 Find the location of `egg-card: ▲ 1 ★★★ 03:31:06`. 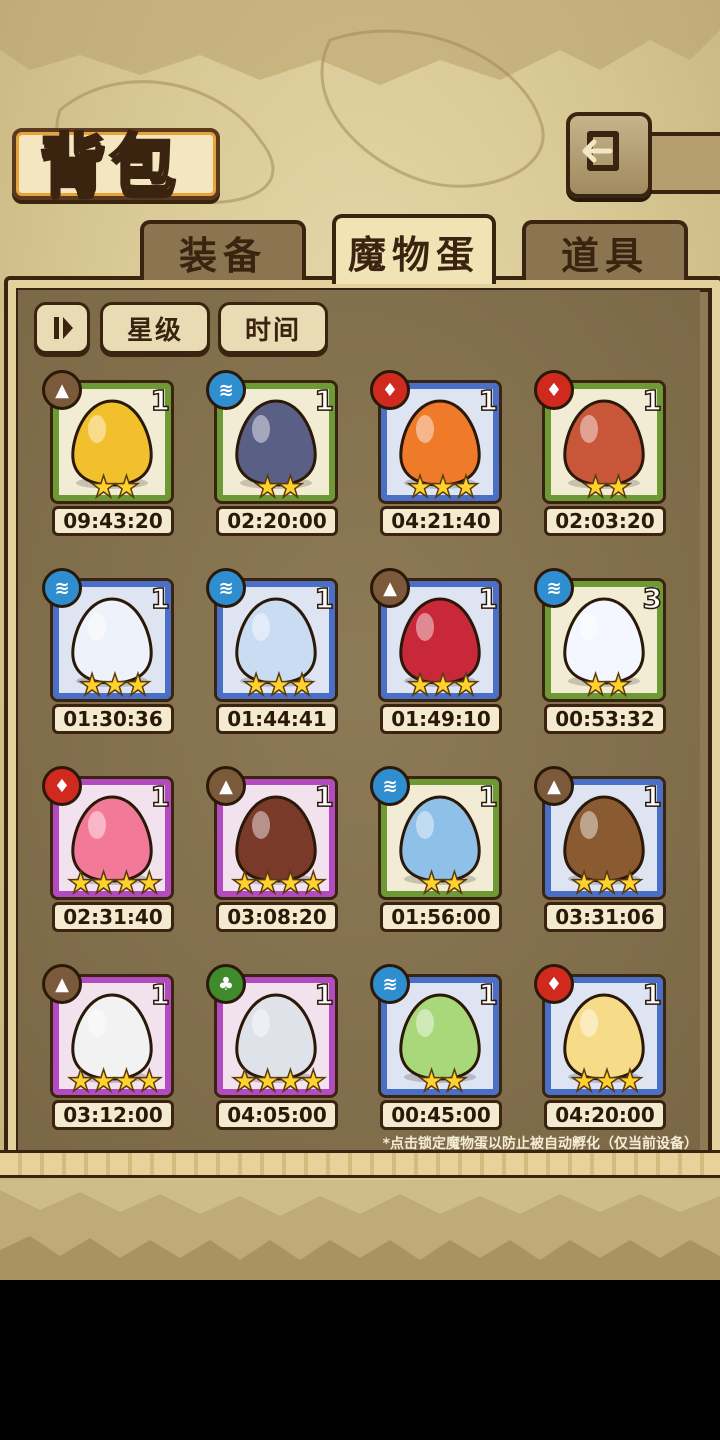

egg-card: ▲ 1 ★★★ 03:31:06 is located at coordinates (603, 849).